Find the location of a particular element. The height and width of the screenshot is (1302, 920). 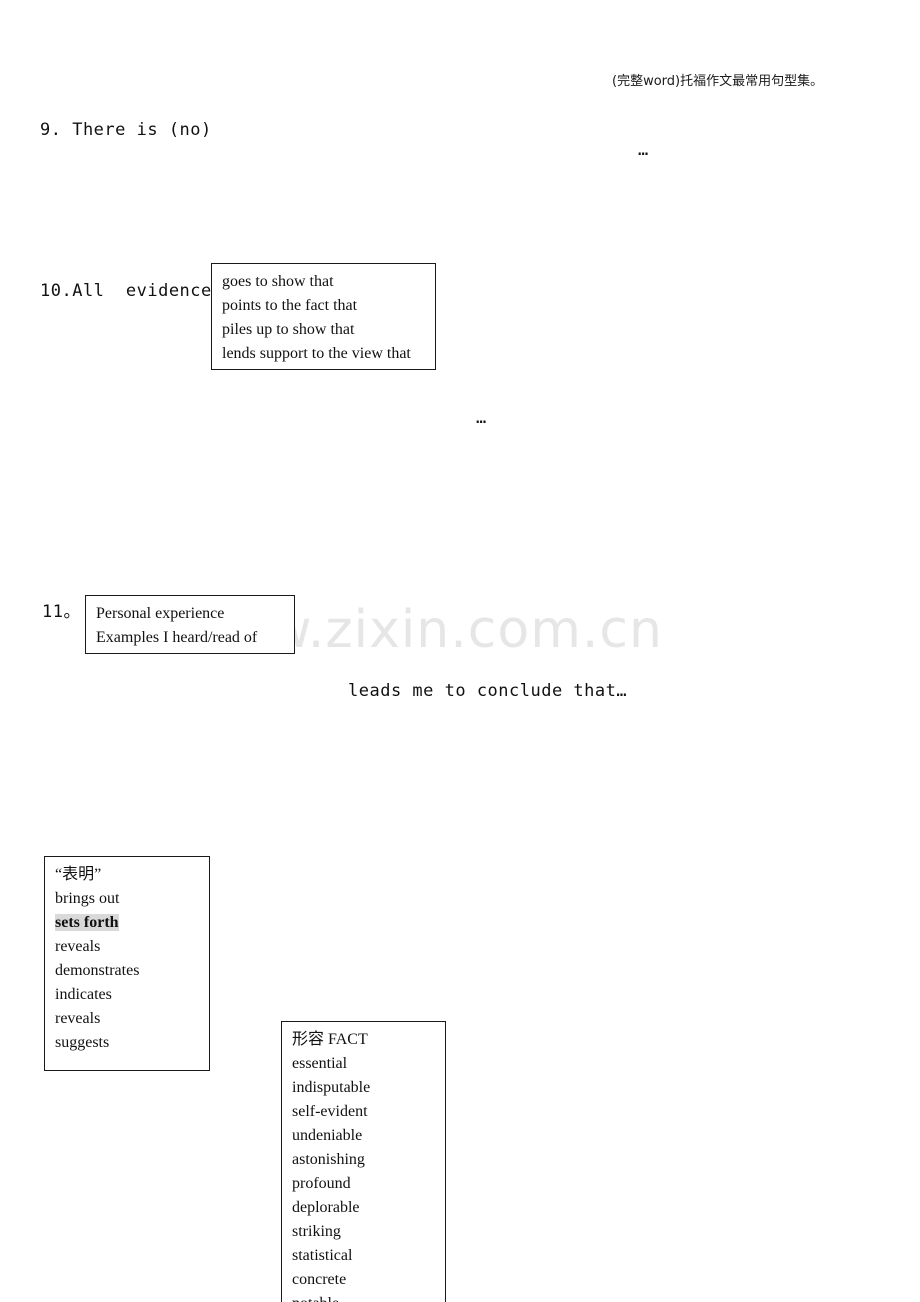

item-10-label: 10.All evidence is located at coordinates (126, 291).